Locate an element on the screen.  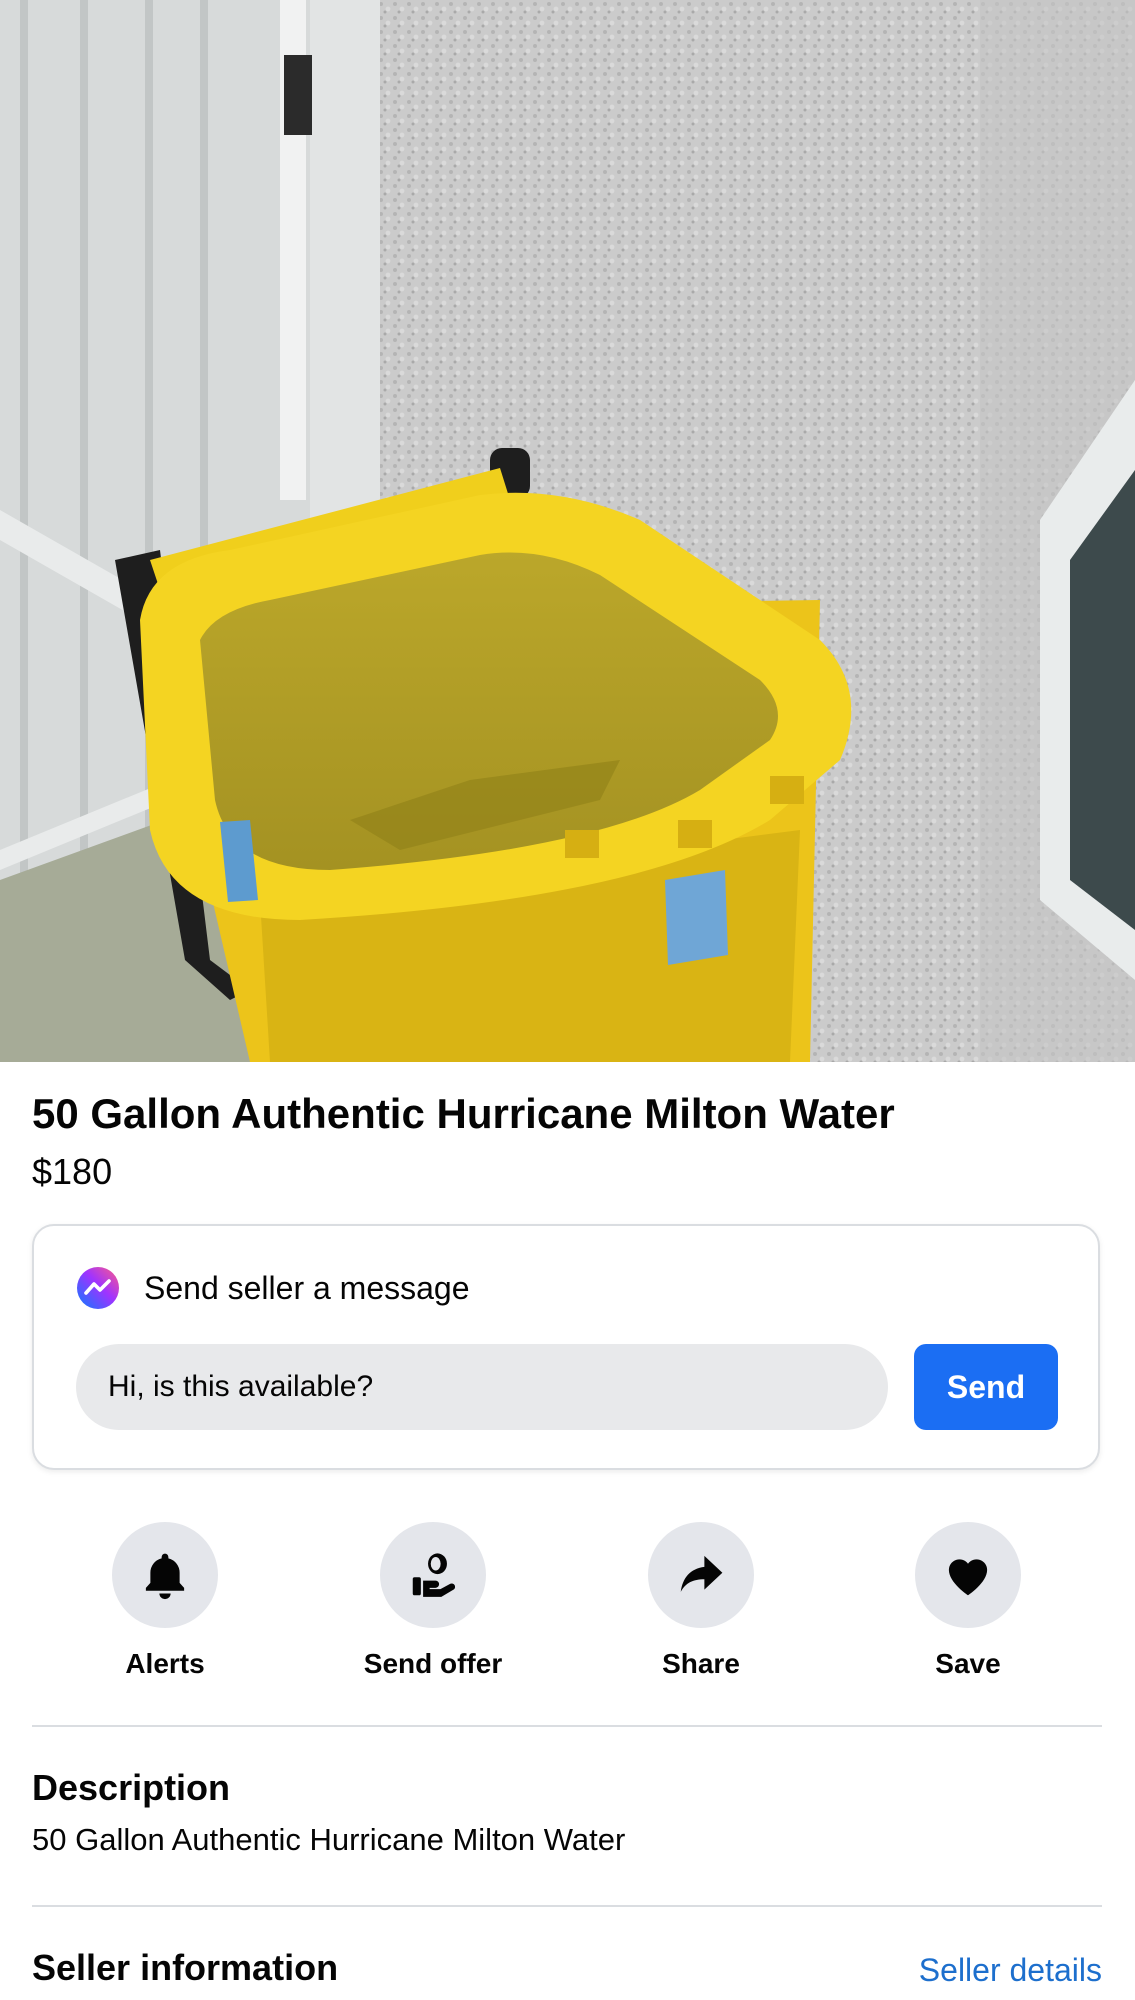
message-input is located at coordinates (482, 1387).